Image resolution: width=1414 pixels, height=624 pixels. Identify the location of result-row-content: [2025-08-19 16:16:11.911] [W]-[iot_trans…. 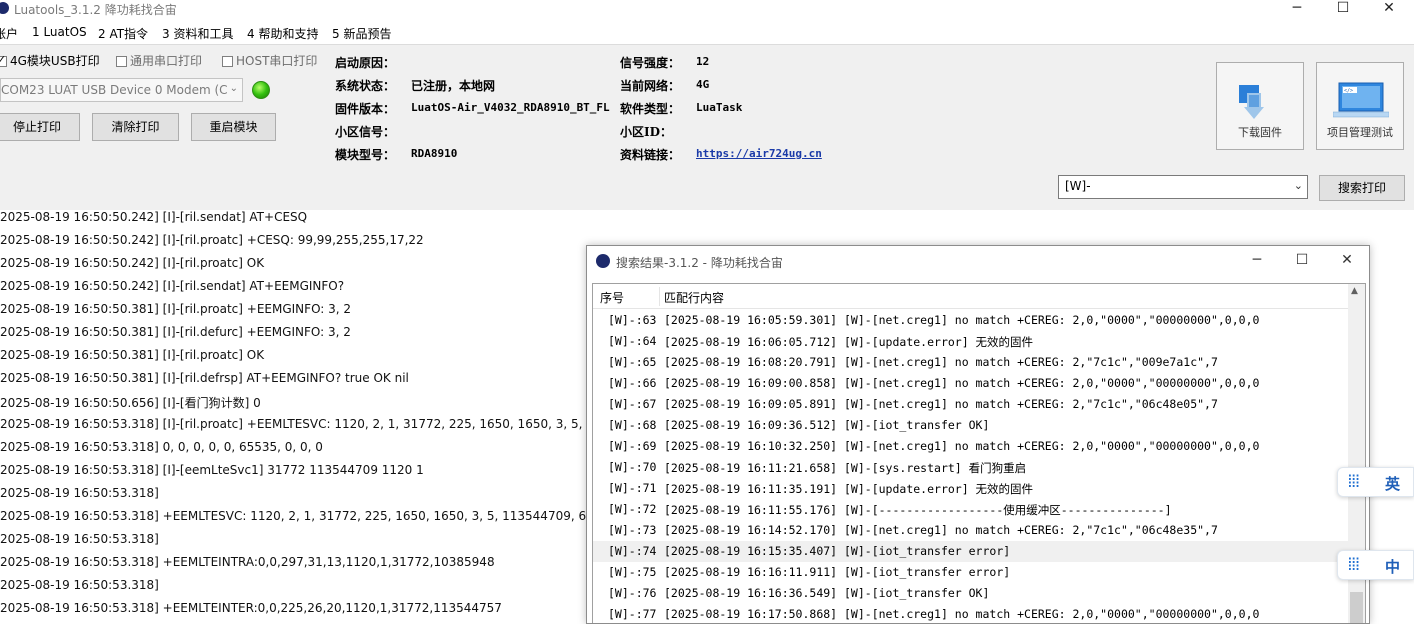
(837, 572).